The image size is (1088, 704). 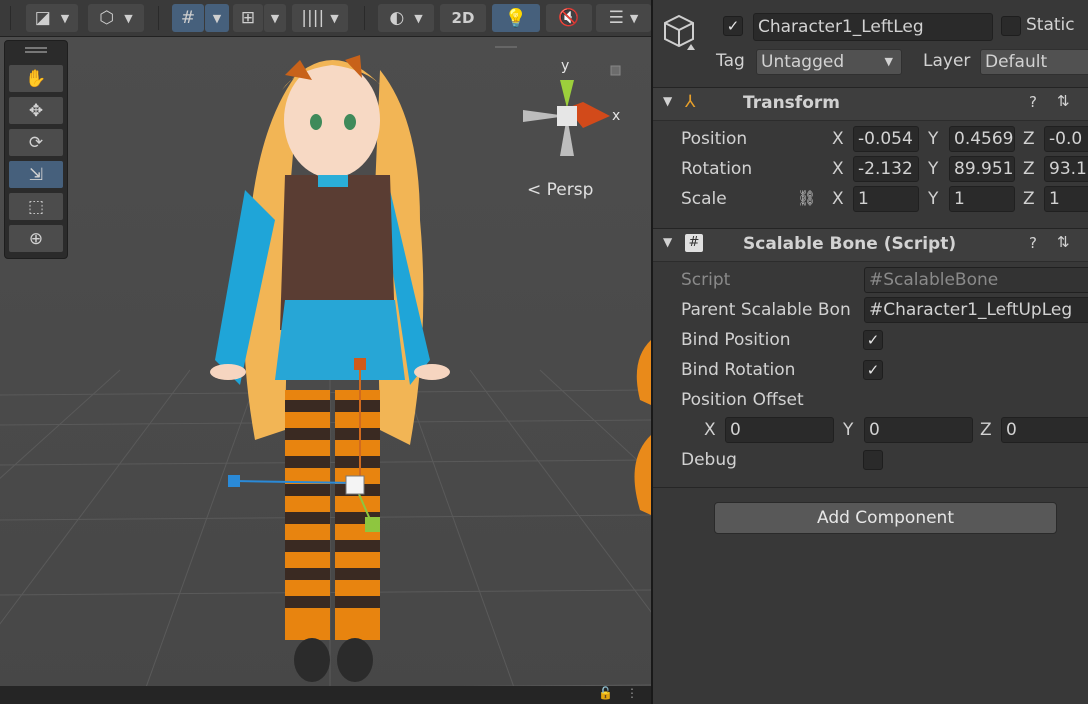 What do you see at coordinates (36, 174) in the screenshot?
I see `scale-tool: ⇲` at bounding box center [36, 174].